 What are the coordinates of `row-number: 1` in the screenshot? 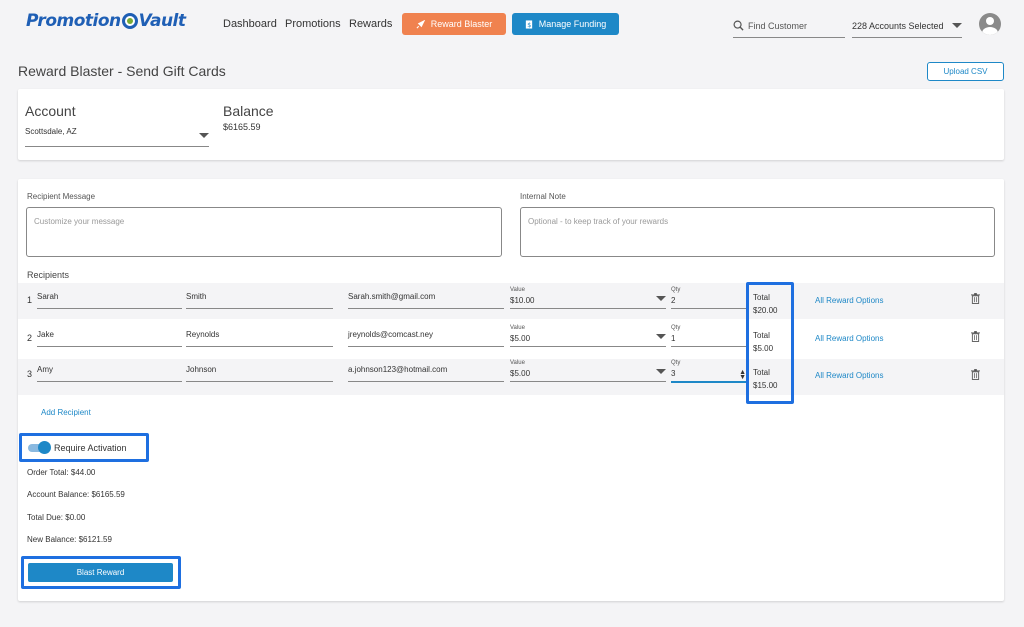 It's located at (30, 300).